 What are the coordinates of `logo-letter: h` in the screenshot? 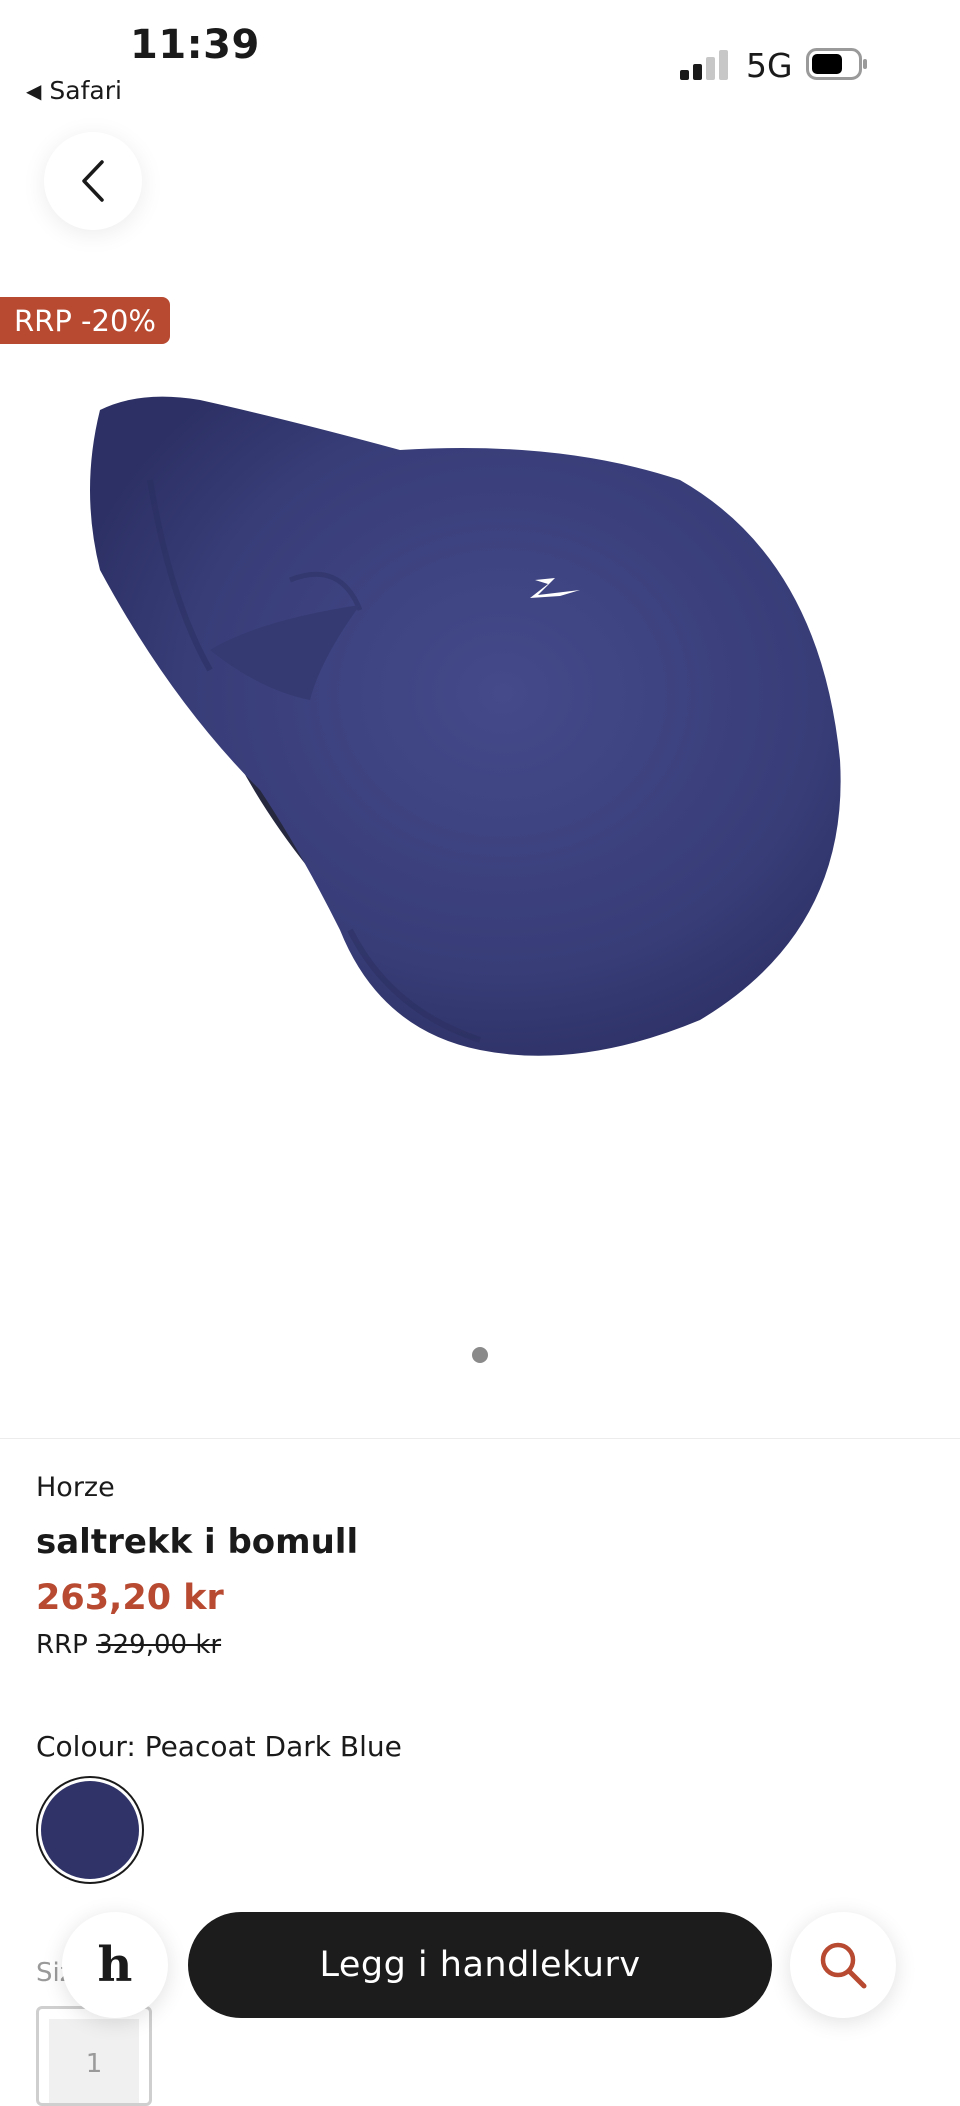 It's located at (115, 1965).